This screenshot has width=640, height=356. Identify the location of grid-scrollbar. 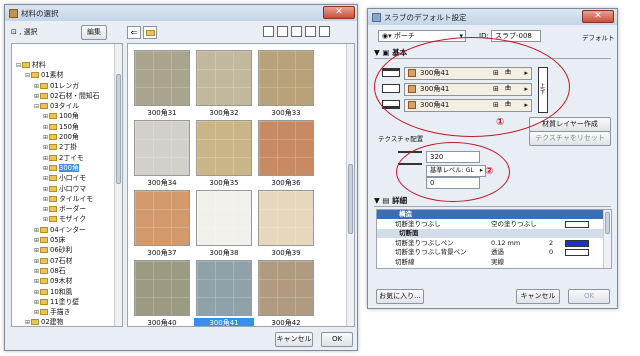
(350, 185).